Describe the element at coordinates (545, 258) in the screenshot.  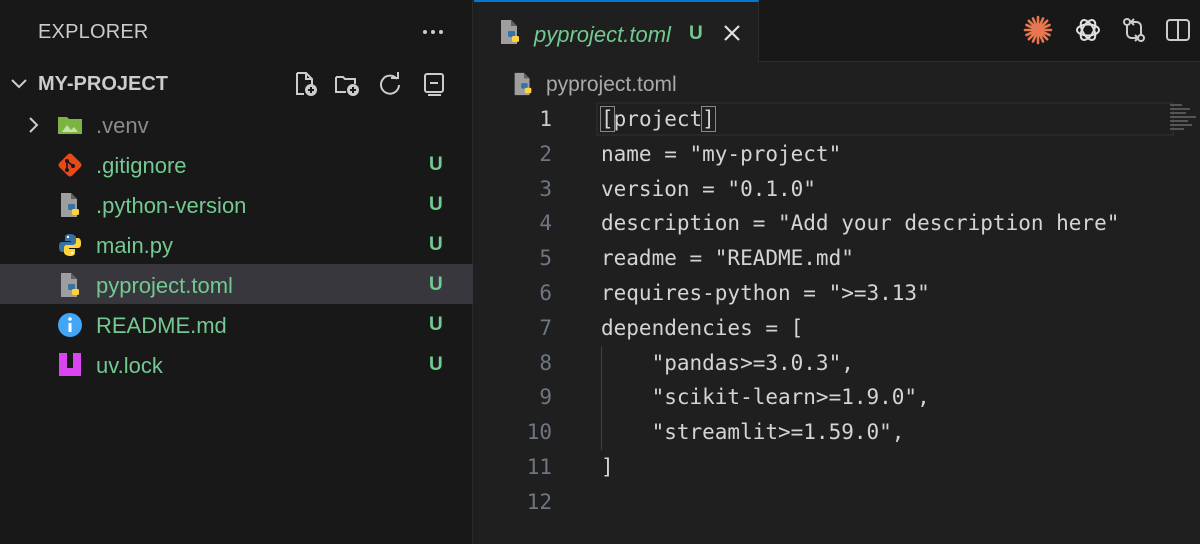
I see `line-number: 5` at that location.